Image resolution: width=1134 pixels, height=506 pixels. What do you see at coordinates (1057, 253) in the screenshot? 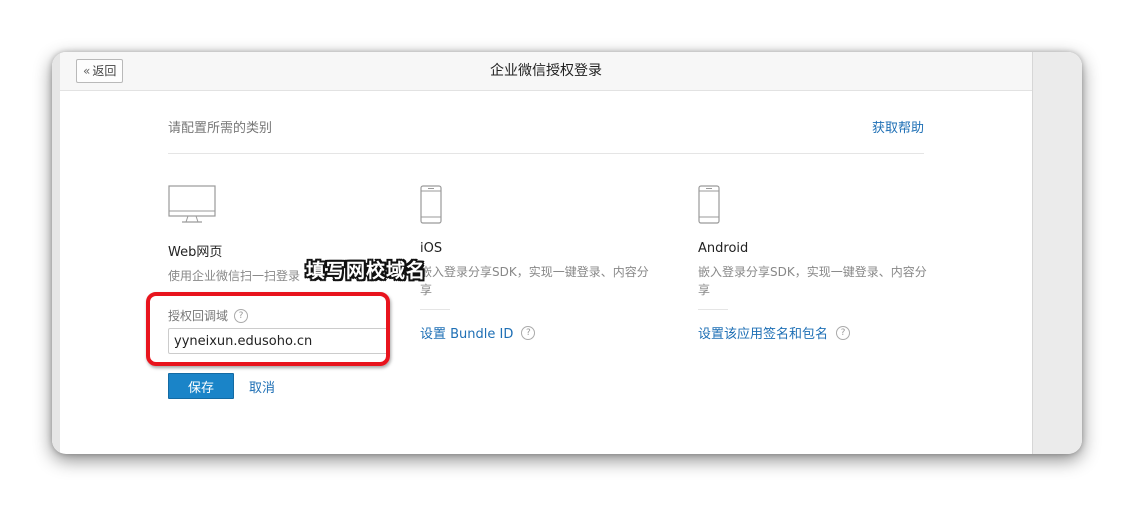
I see `right-gutter` at bounding box center [1057, 253].